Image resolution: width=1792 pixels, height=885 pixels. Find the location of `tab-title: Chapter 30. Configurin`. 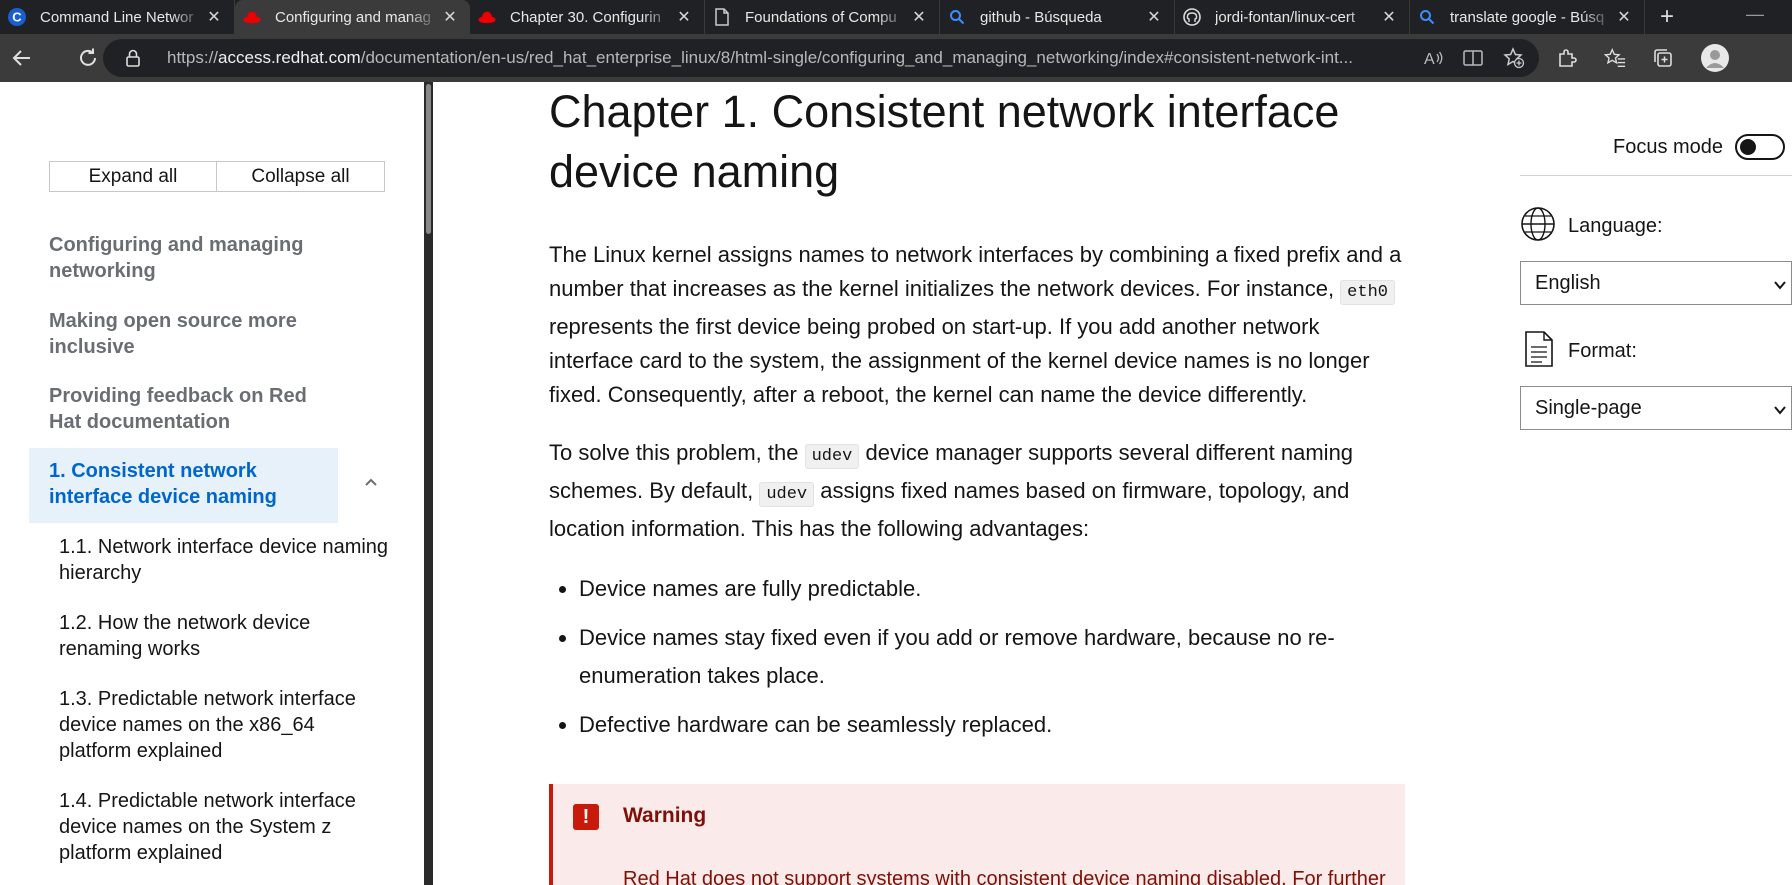

tab-title: Chapter 30. Configurin is located at coordinates (585, 17).